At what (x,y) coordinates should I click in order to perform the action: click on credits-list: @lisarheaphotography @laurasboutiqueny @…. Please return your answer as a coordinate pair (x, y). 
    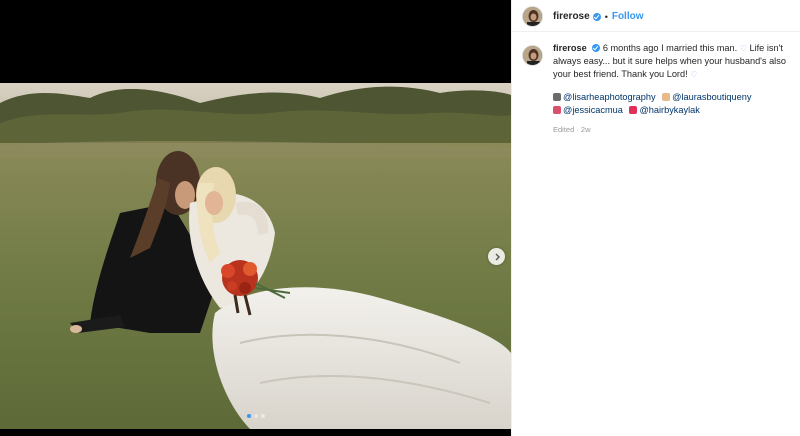
    Looking at the image, I should click on (671, 104).